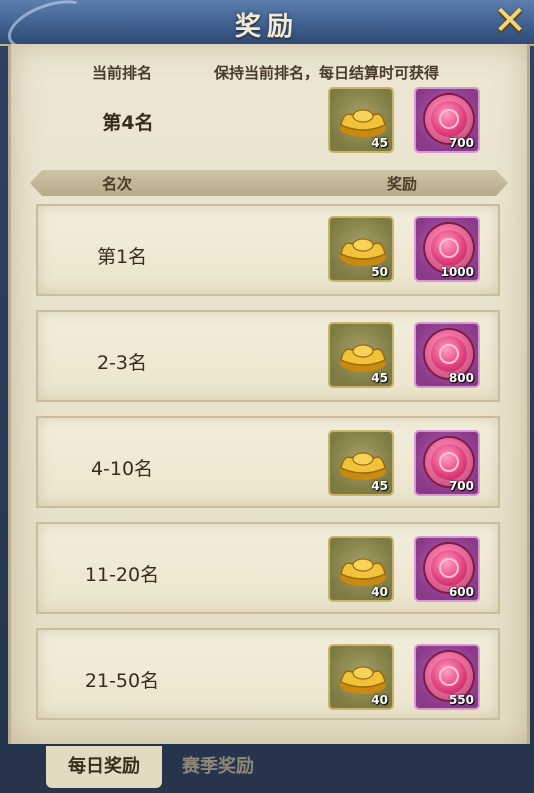 The image size is (534, 793). Describe the element at coordinates (122, 681) in the screenshot. I see `row-rank-label: 21-50名` at that location.